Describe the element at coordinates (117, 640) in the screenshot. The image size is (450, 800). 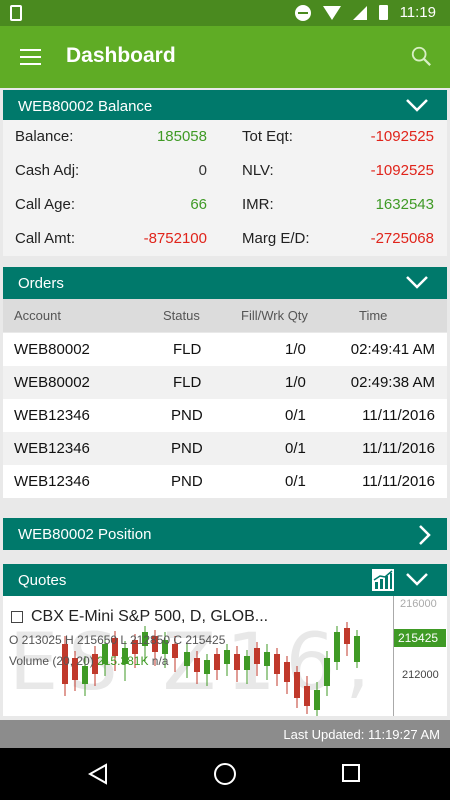
I see `chart-ohlc: O 213025 H 215650 L 212850 C 215425` at that location.